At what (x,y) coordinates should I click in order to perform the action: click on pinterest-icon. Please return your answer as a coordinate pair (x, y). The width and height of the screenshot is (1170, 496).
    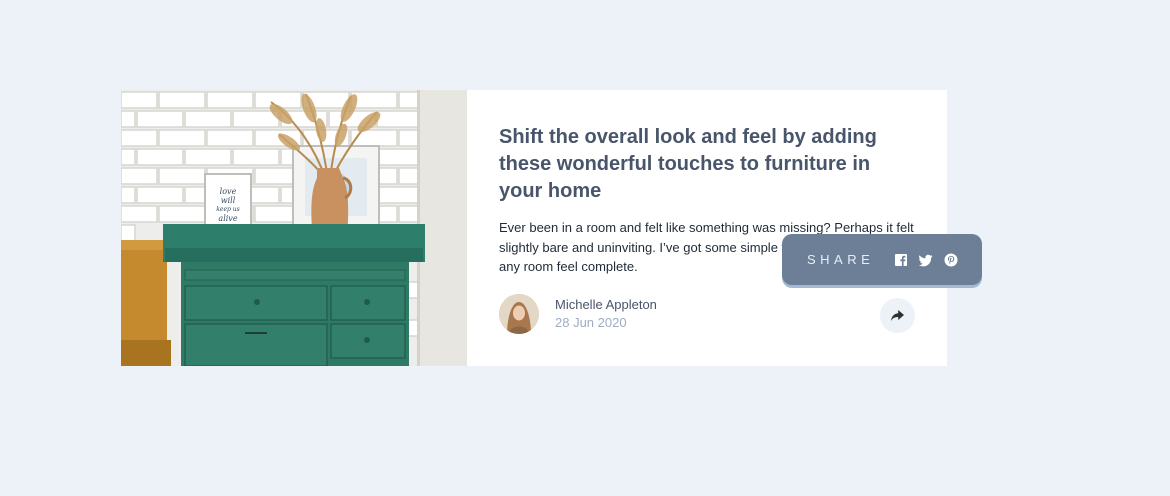
    Looking at the image, I should click on (951, 260).